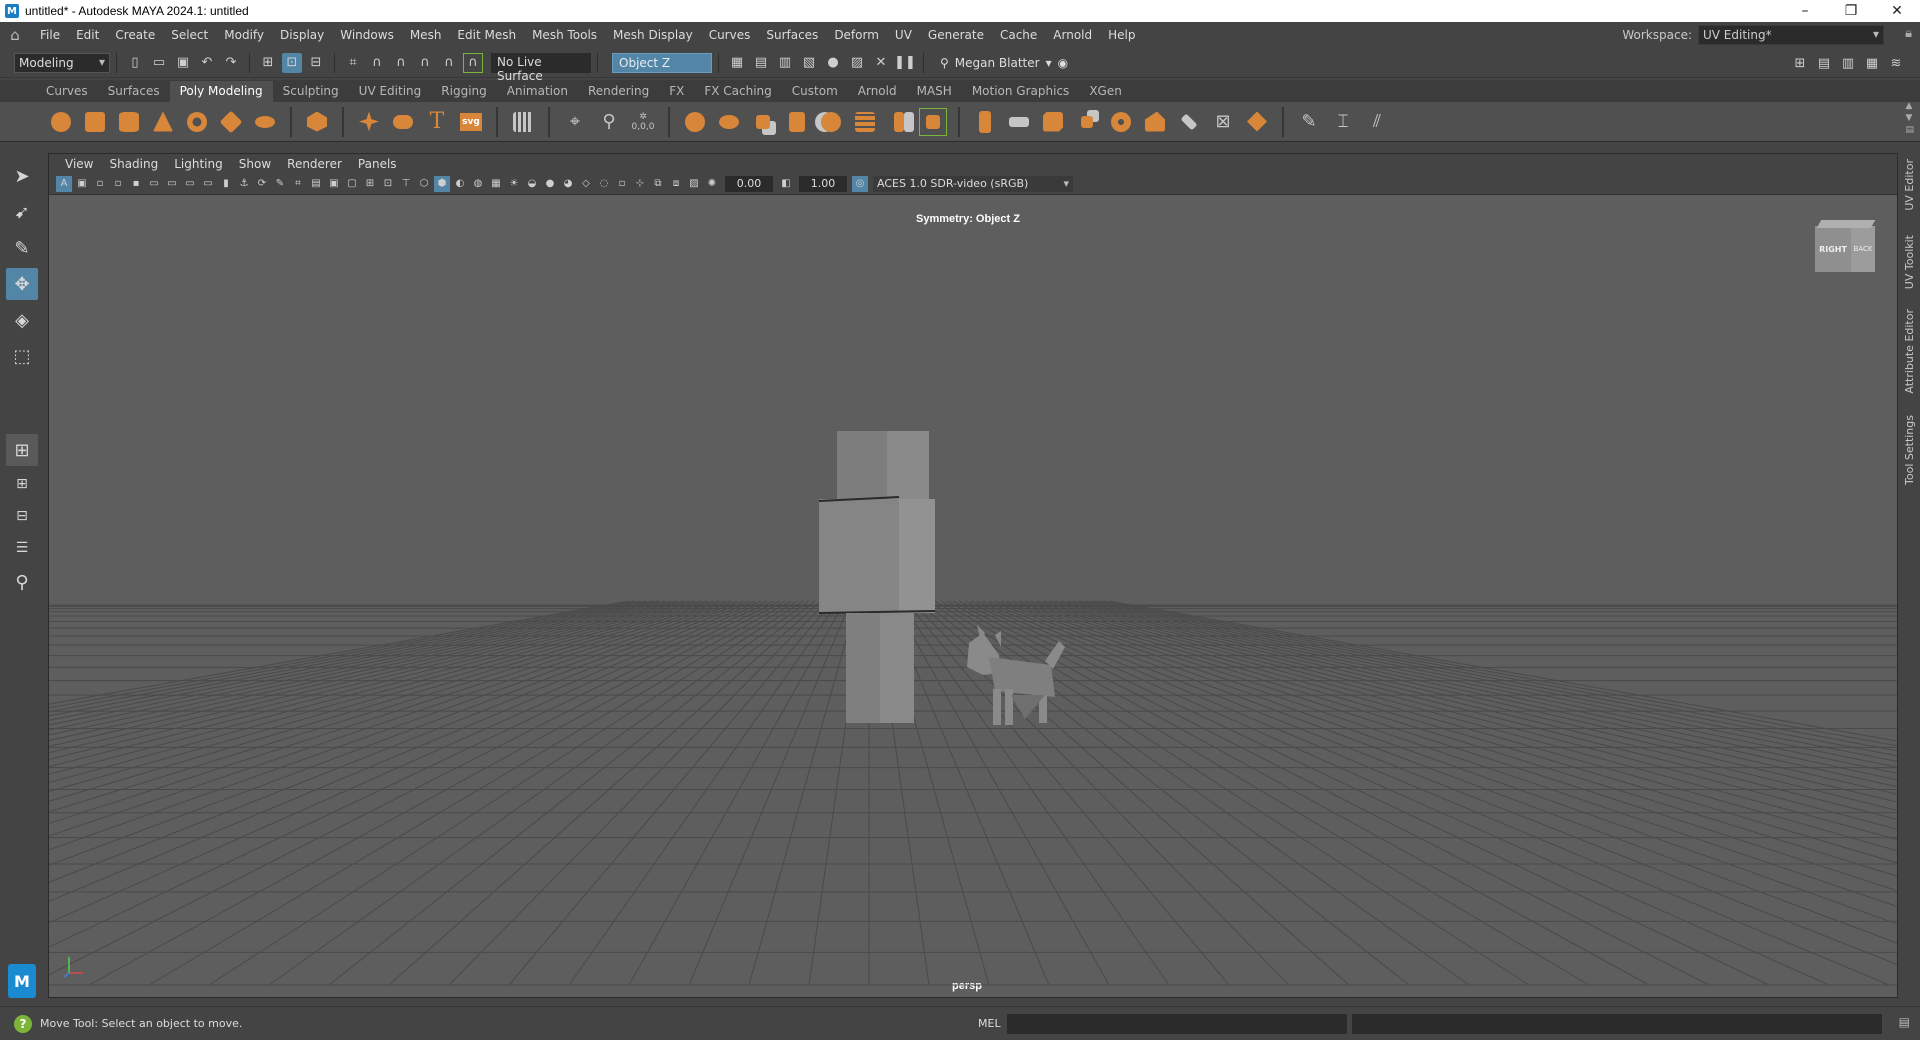 The height and width of the screenshot is (1040, 1920). I want to click on mel-label: MEL, so click(989, 1023).